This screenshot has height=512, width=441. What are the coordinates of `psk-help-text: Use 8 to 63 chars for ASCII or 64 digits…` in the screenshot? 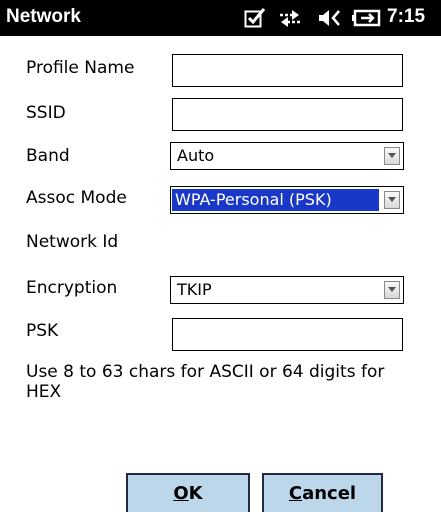 It's located at (205, 382).